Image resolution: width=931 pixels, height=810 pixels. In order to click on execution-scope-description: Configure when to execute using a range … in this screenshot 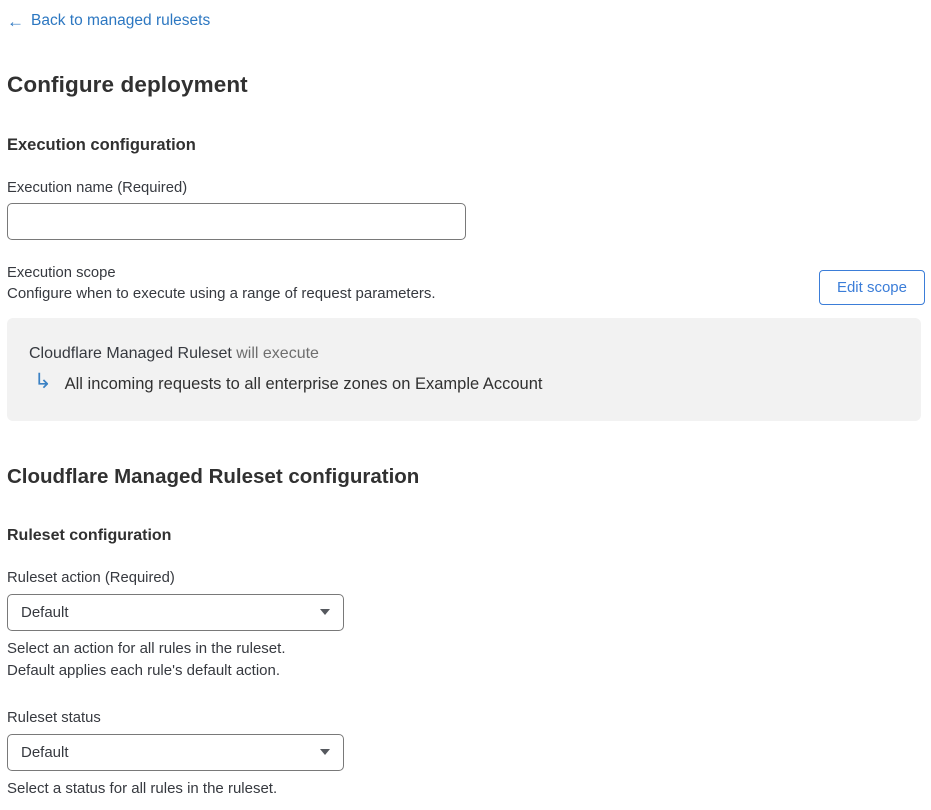, I will do `click(221, 293)`.